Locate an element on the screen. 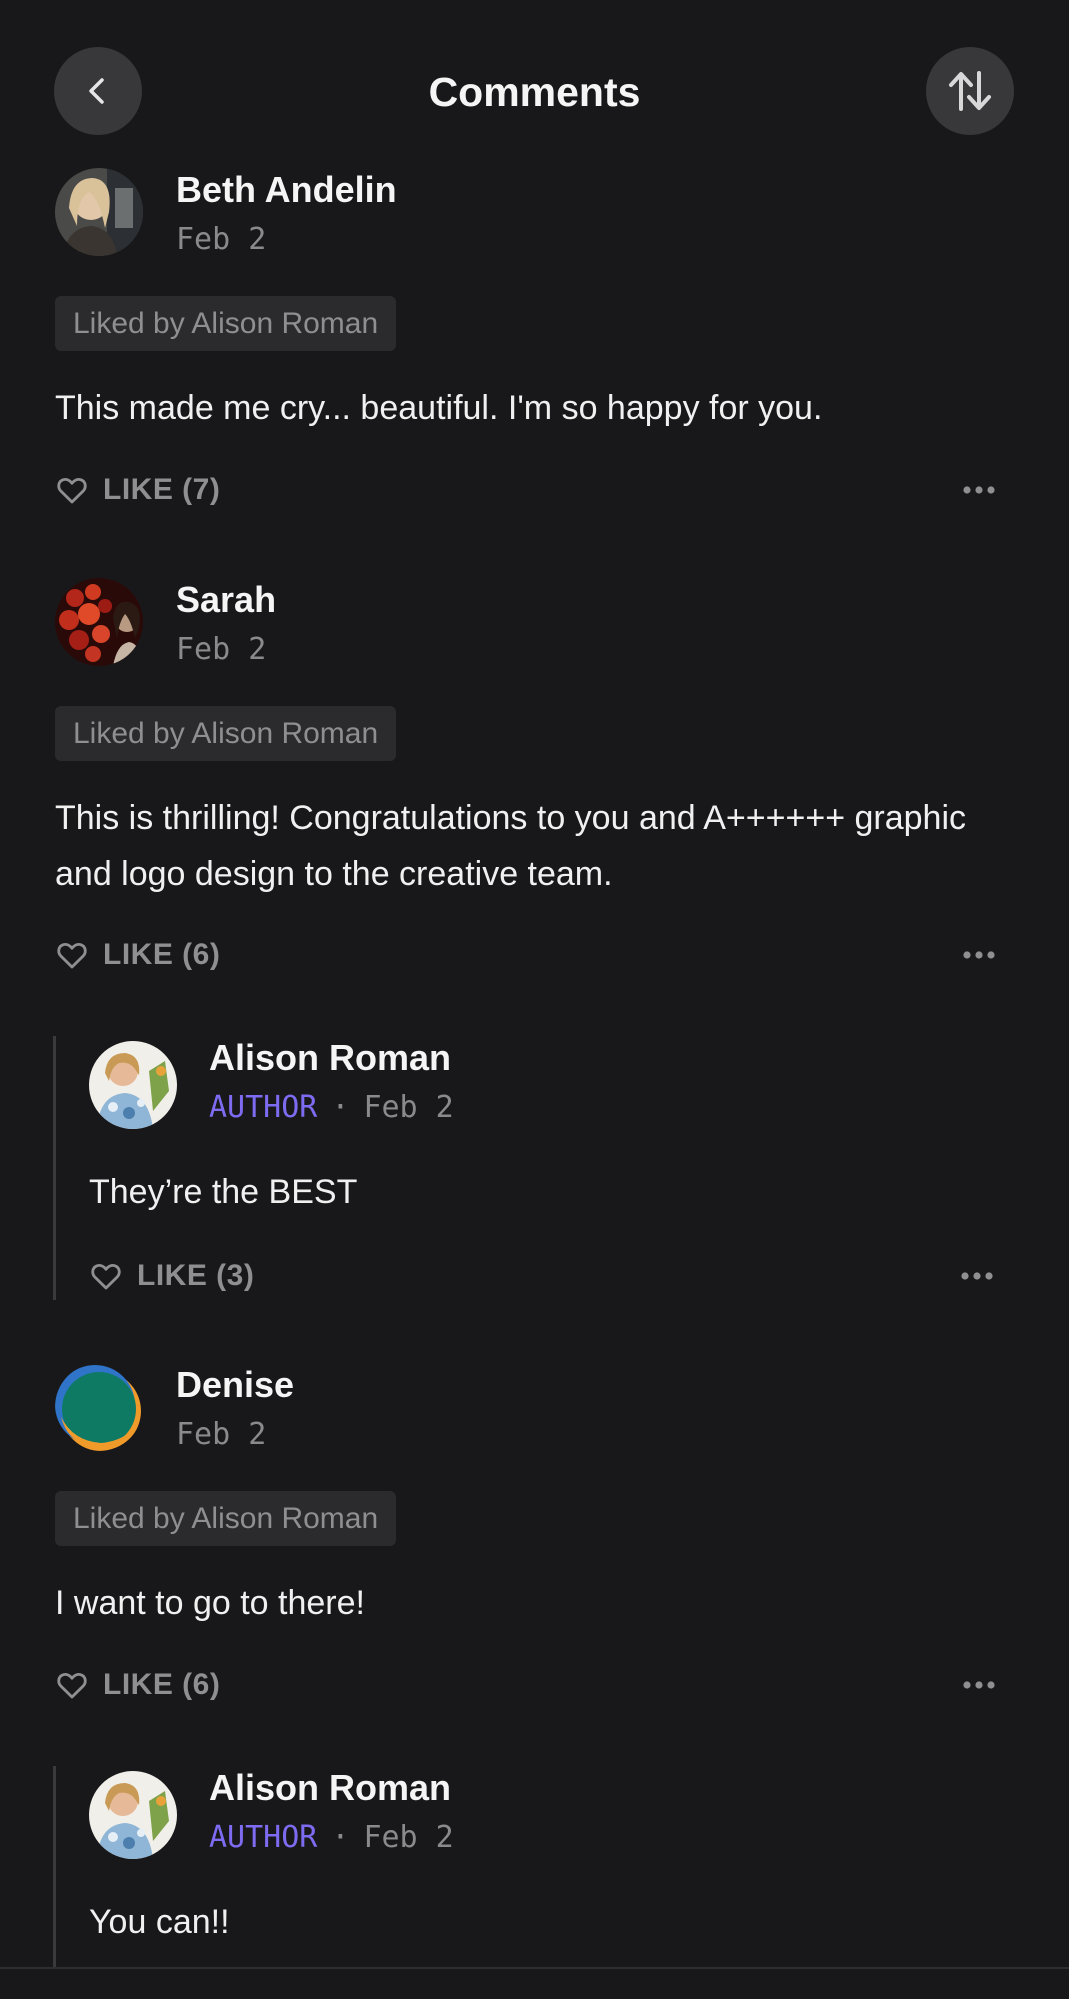  author-name: Denise is located at coordinates (235, 1385).